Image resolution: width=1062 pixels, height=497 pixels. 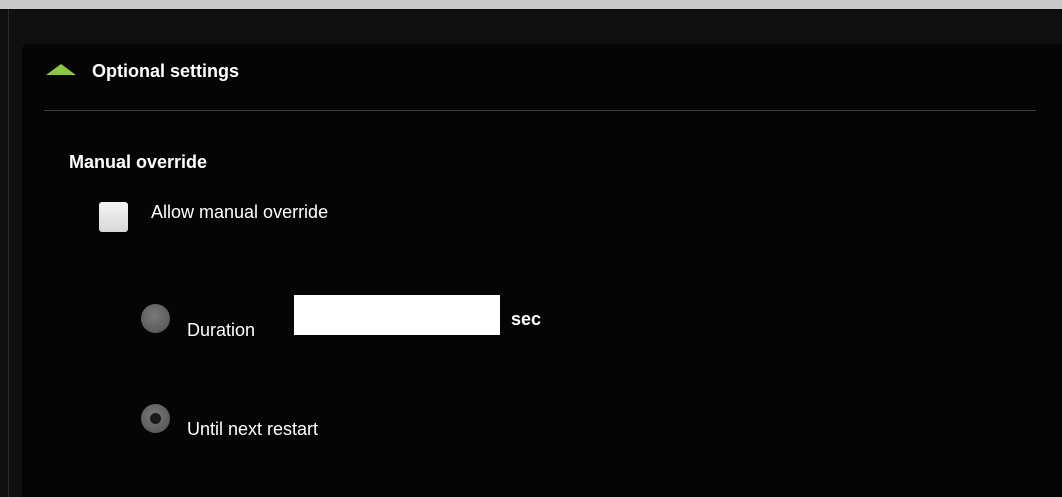 I want to click on duration-input, so click(x=397, y=315).